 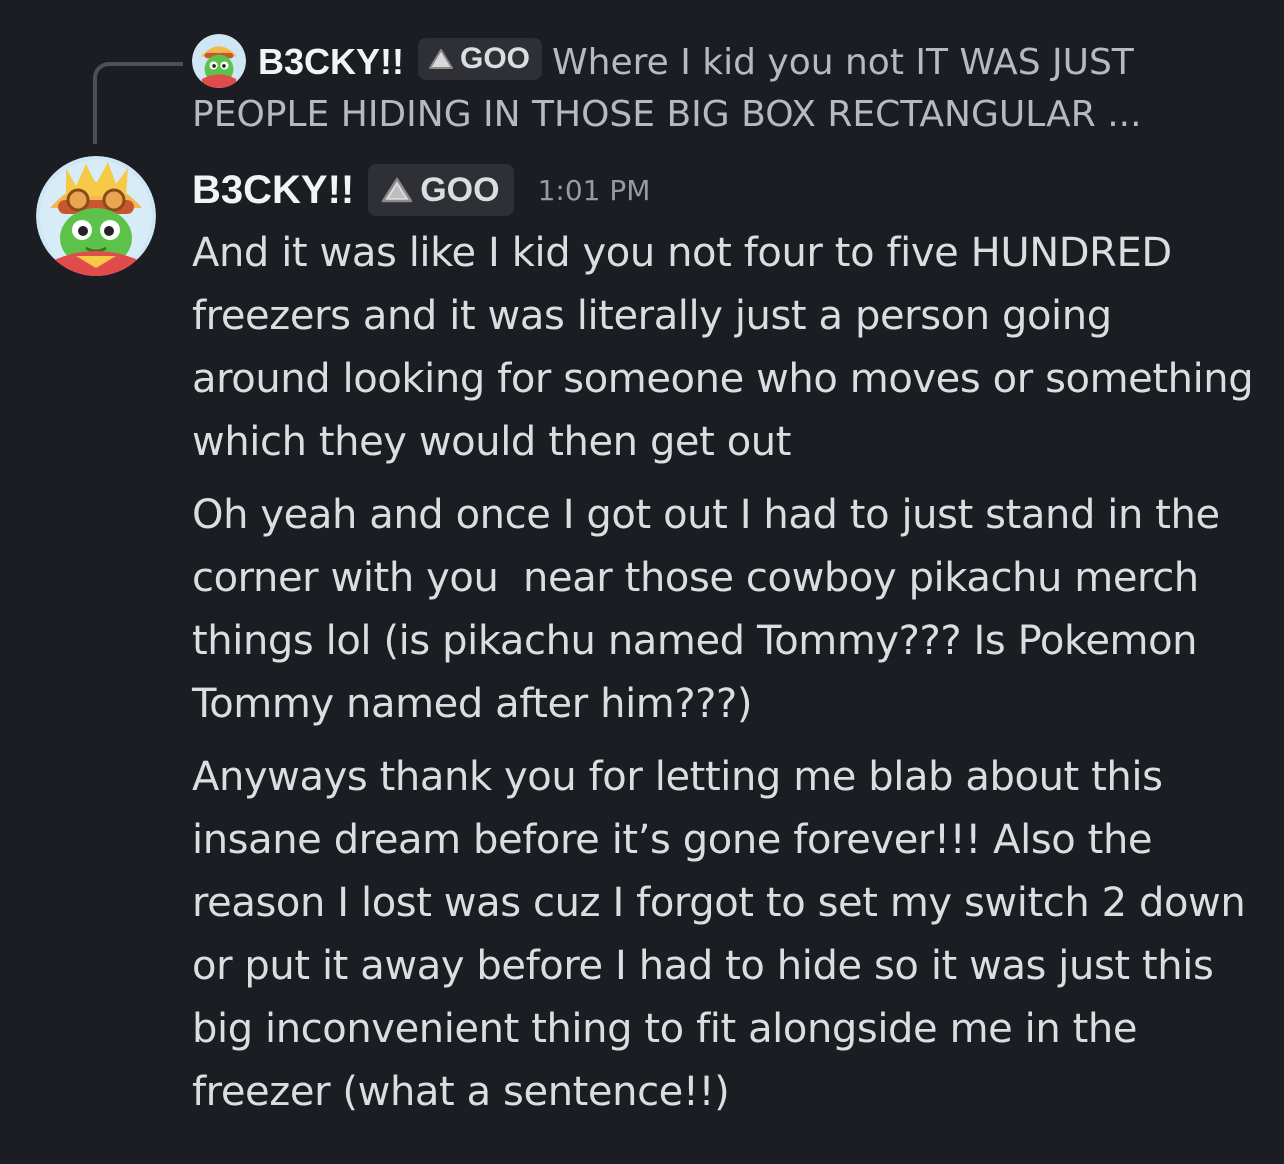 What do you see at coordinates (460, 189) in the screenshot?
I see `tag-label: GOO` at bounding box center [460, 189].